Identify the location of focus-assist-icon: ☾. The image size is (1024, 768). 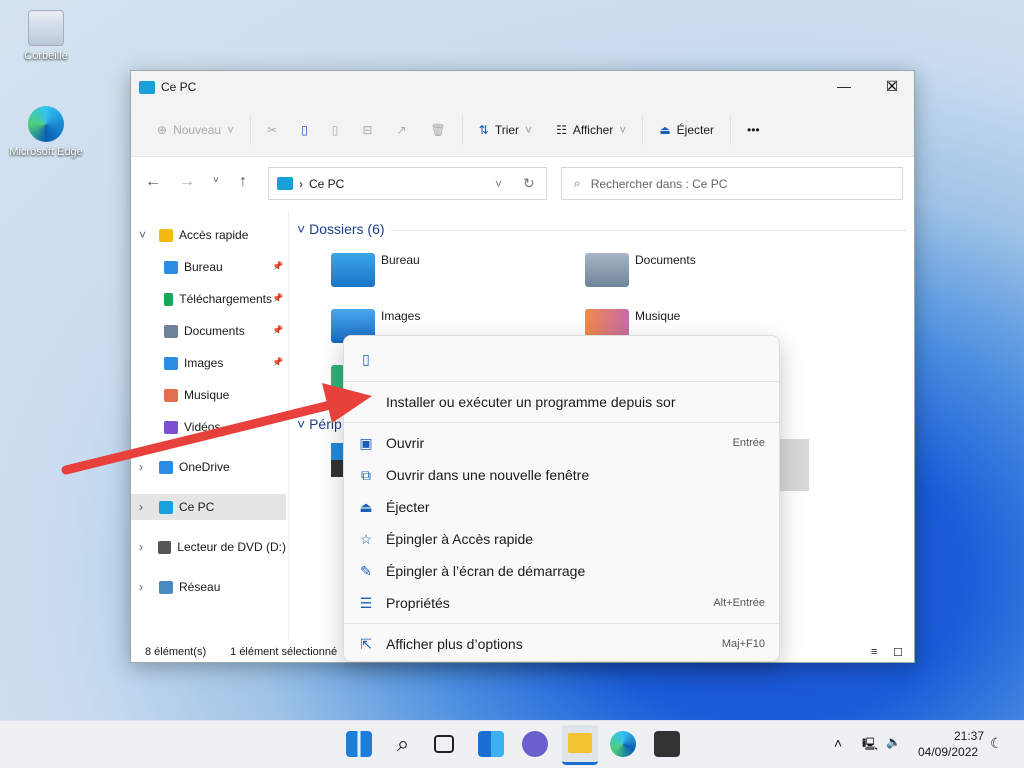
(996, 743).